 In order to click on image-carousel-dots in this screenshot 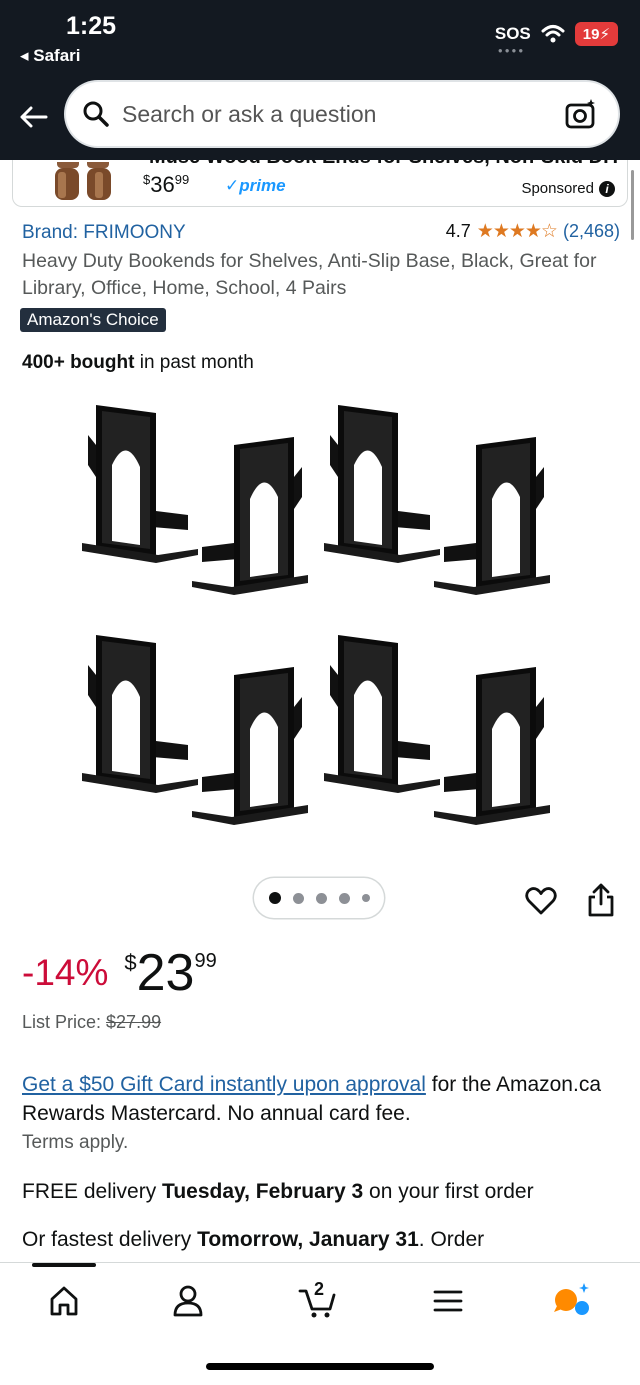, I will do `click(319, 898)`.